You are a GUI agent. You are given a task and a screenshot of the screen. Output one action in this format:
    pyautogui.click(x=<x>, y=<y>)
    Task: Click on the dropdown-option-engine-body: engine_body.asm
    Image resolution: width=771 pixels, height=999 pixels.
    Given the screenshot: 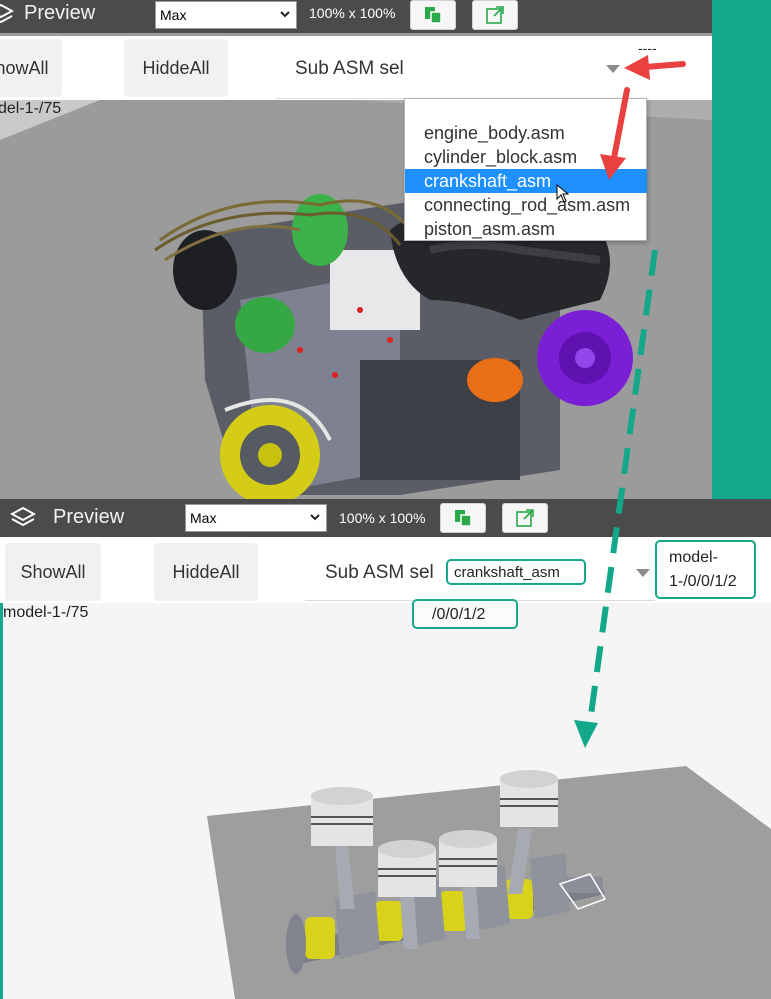 What is the action you would take?
    pyautogui.click(x=526, y=133)
    